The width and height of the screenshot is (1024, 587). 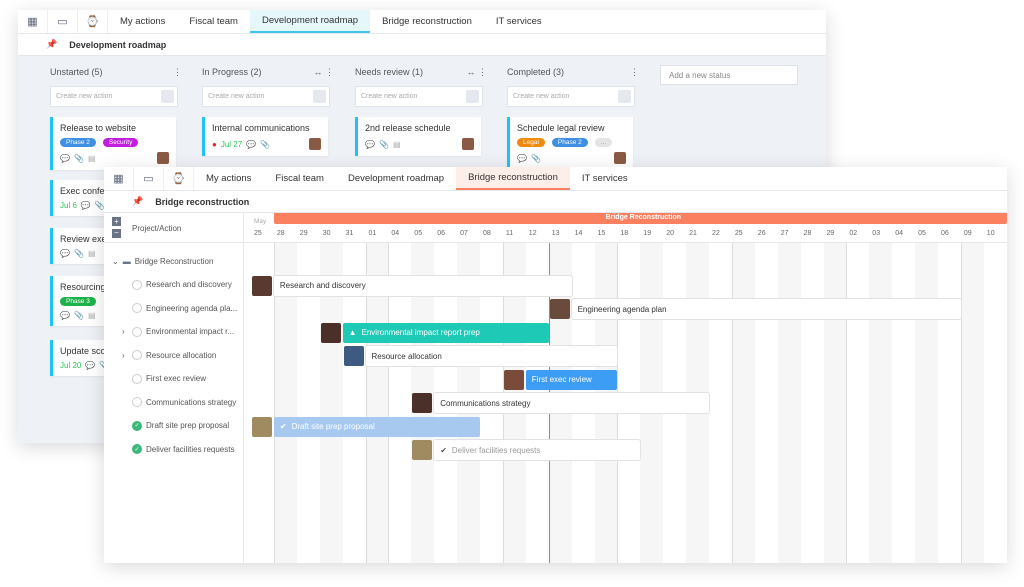 I want to click on date-label: 07, so click(x=464, y=233).